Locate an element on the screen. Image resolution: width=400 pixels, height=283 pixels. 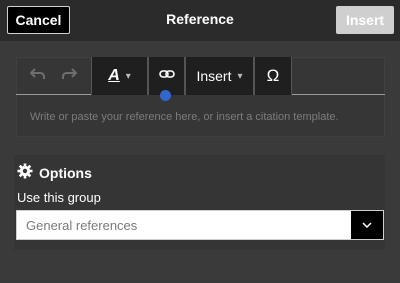
insert-menu: Insert ▾ is located at coordinates (219, 76).